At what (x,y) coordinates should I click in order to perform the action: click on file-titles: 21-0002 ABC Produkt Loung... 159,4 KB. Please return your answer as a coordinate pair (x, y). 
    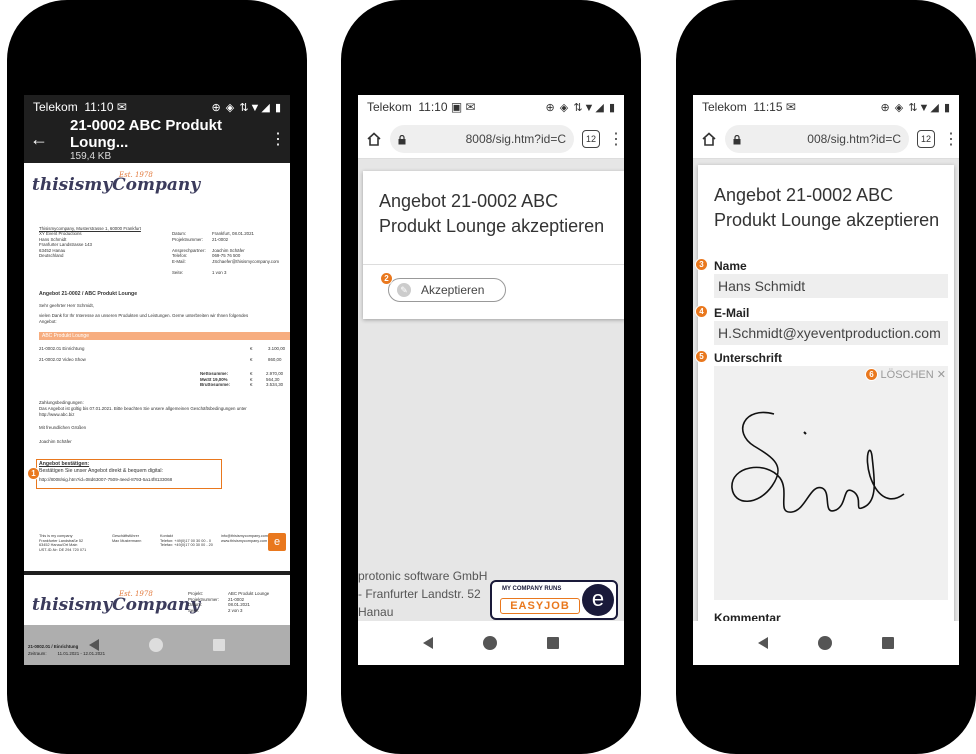
    Looking at the image, I should click on (170, 139).